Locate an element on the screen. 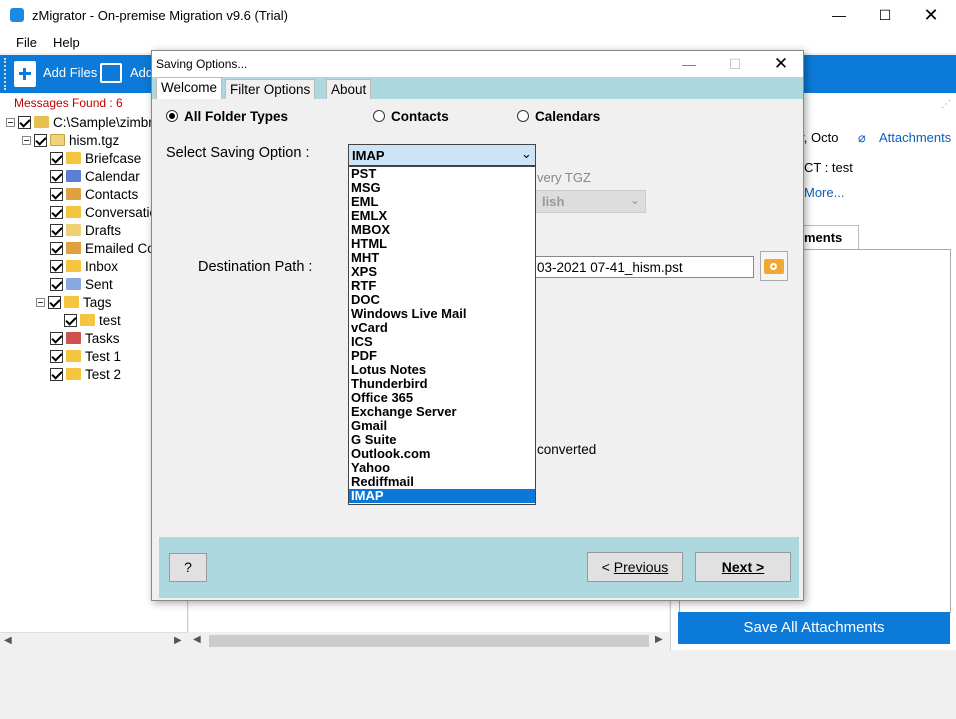  saving-option-select: IMAP ⌄ is located at coordinates (442, 155).